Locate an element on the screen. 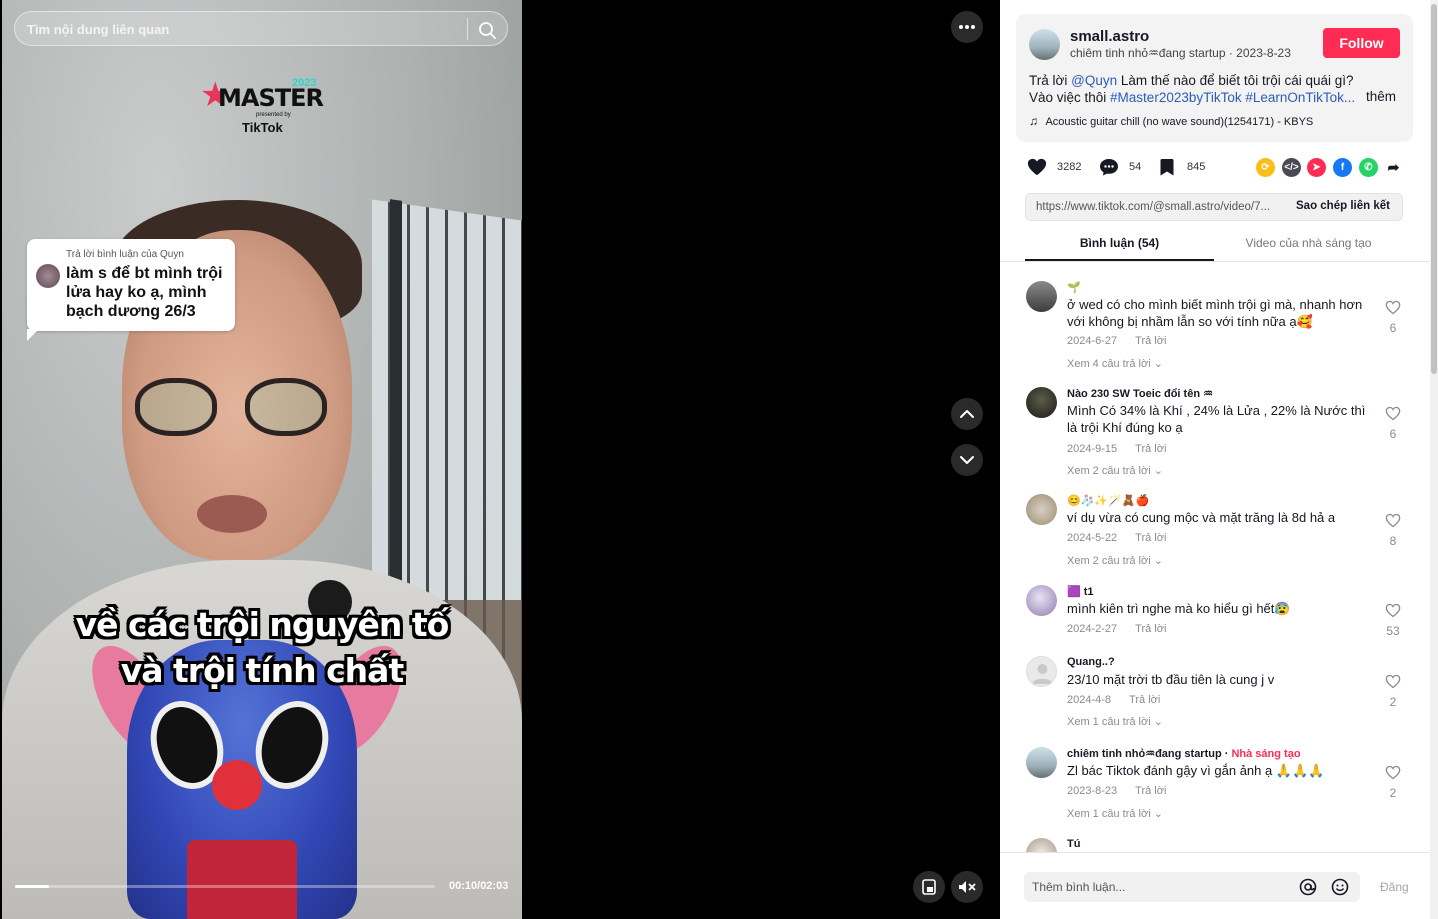 The height and width of the screenshot is (919, 1438). more-icon is located at coordinates (967, 27).